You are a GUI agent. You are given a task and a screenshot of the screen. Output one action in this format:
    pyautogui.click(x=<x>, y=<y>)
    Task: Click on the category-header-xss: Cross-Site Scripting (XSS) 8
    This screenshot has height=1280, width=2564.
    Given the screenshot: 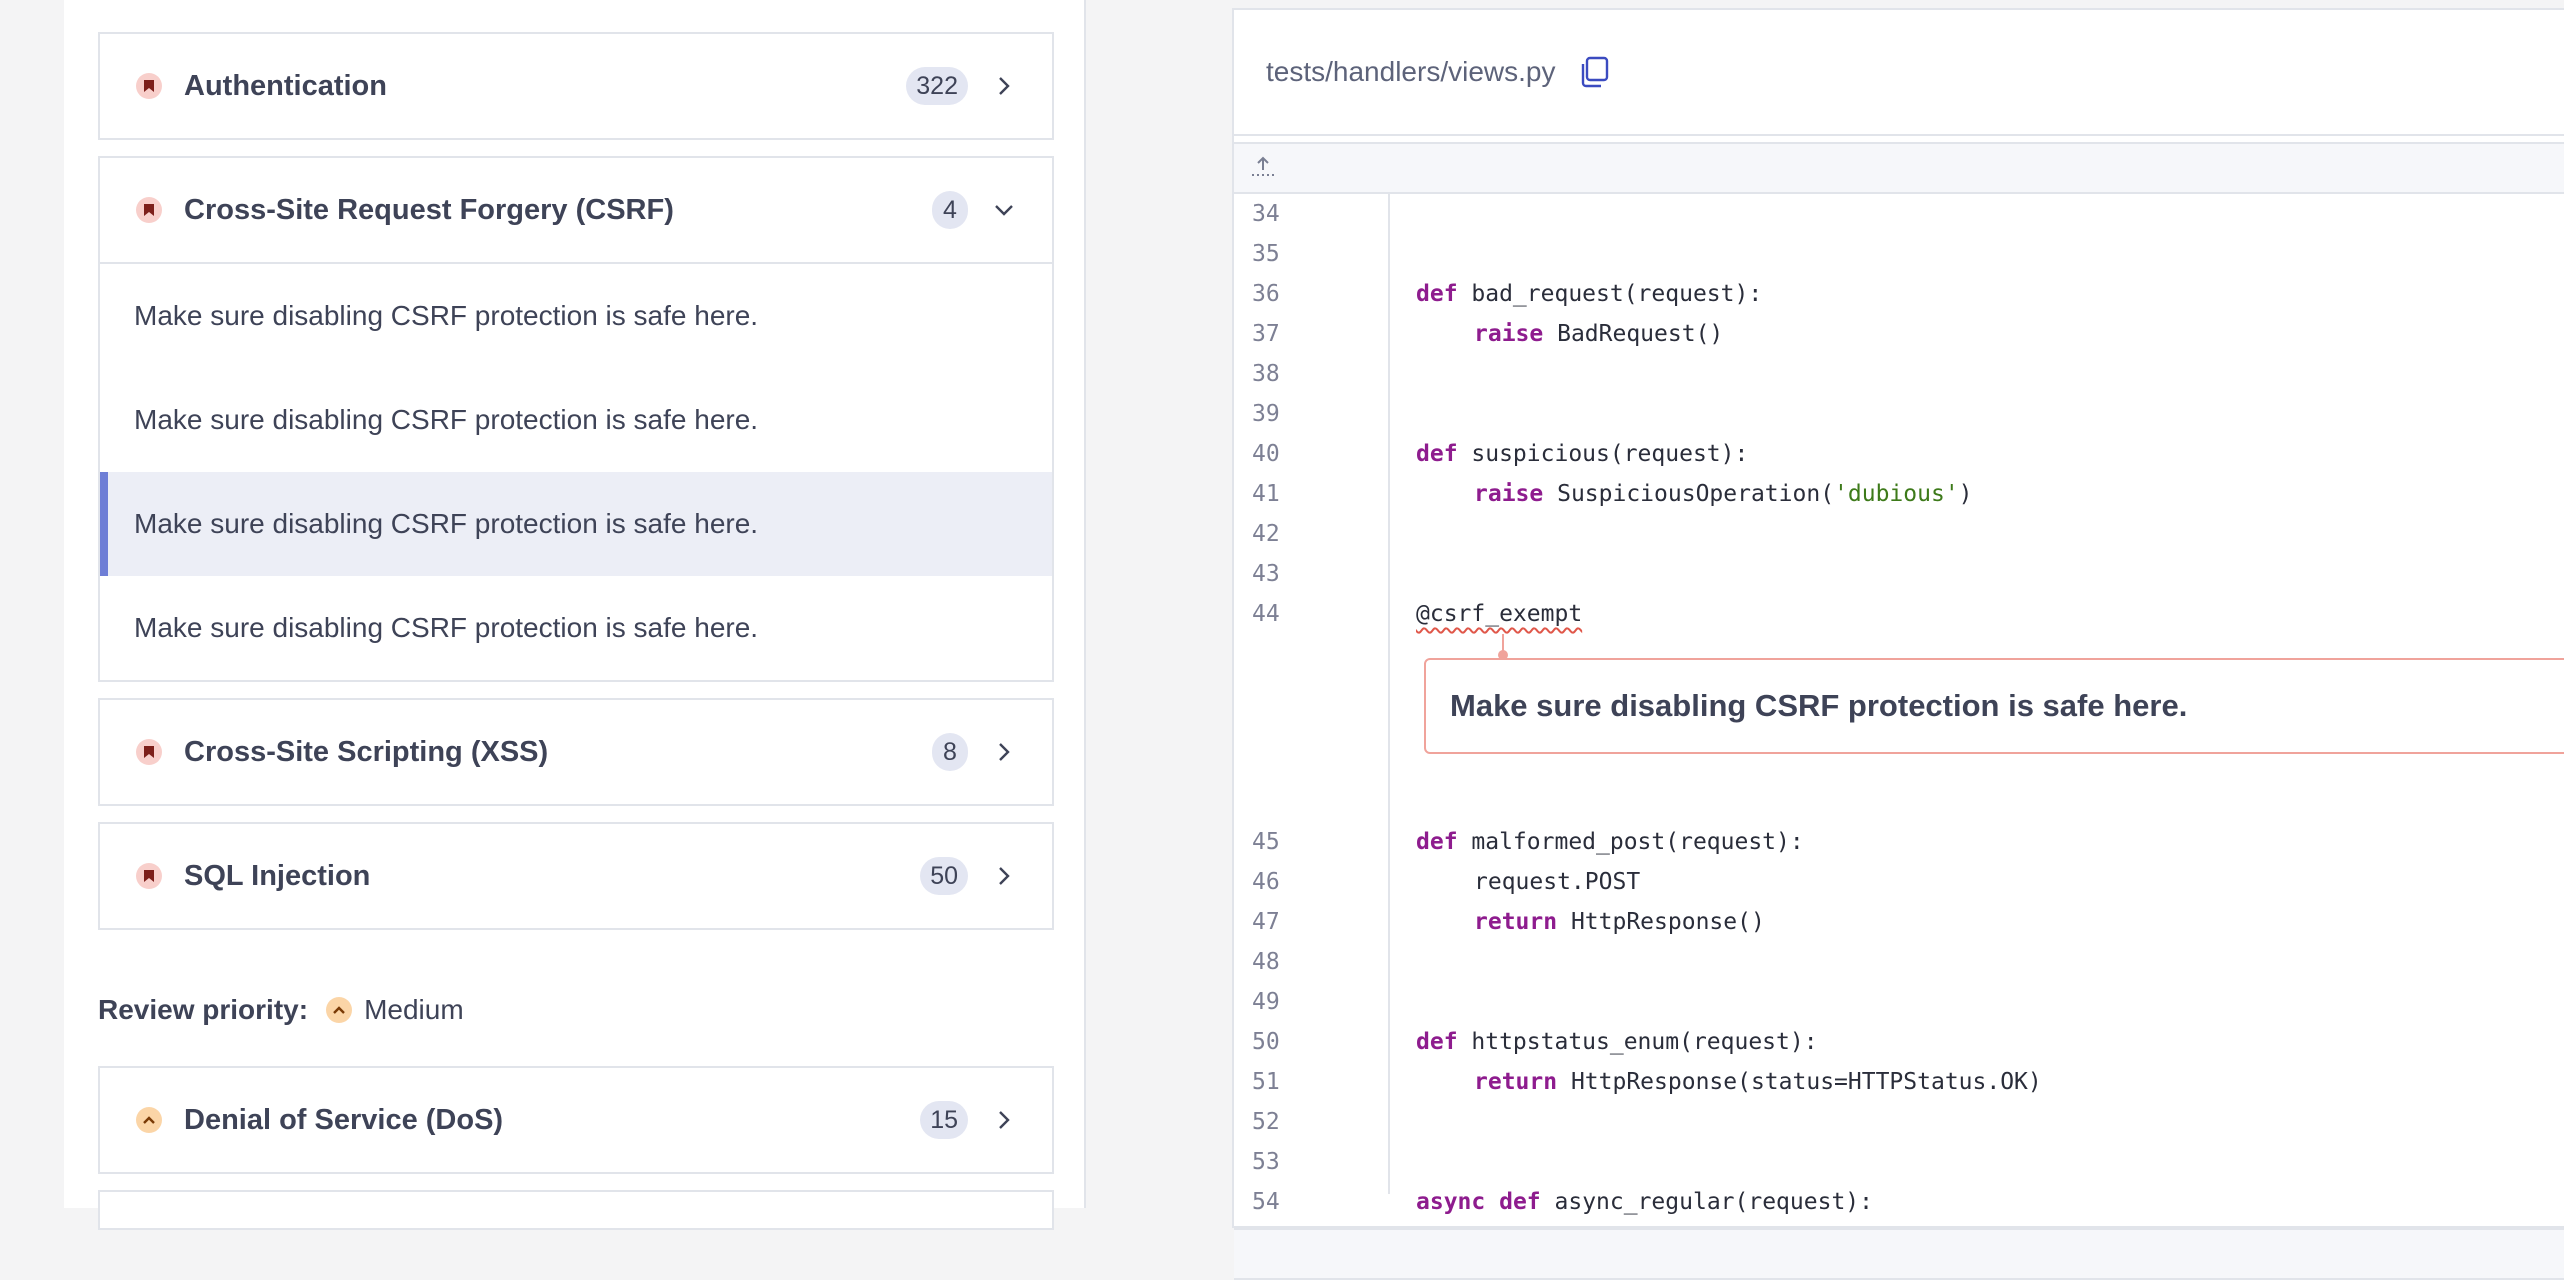 What is the action you would take?
    pyautogui.click(x=576, y=752)
    